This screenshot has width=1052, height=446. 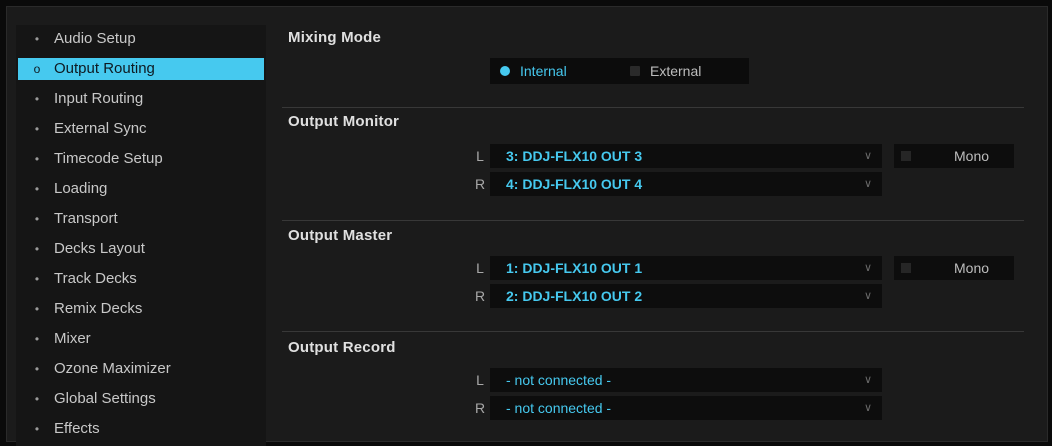 What do you see at coordinates (686, 156) in the screenshot?
I see `output-monitor-left-select: 3: DDJ-FLX10 OUT 3 ∨` at bounding box center [686, 156].